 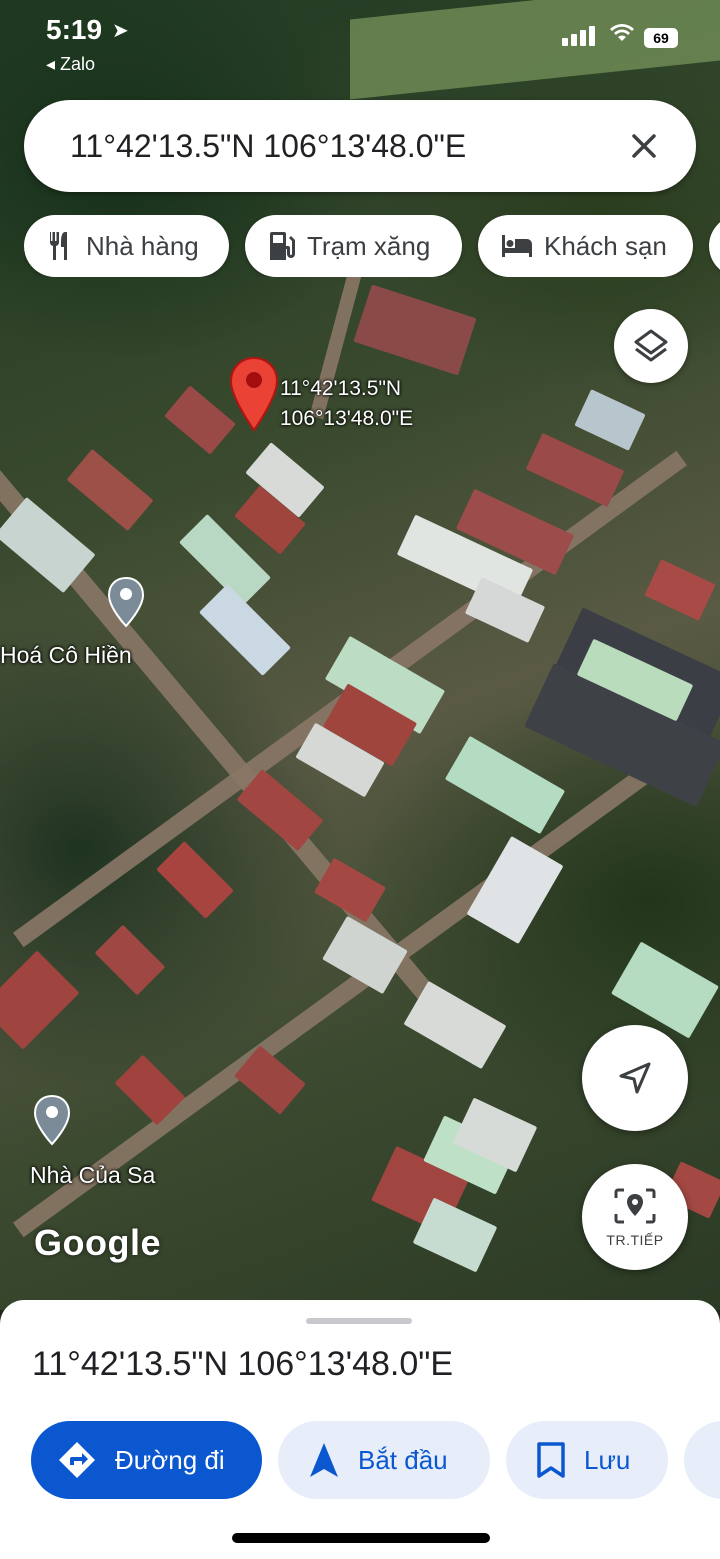 I want to click on layers-icon, so click(x=651, y=345).